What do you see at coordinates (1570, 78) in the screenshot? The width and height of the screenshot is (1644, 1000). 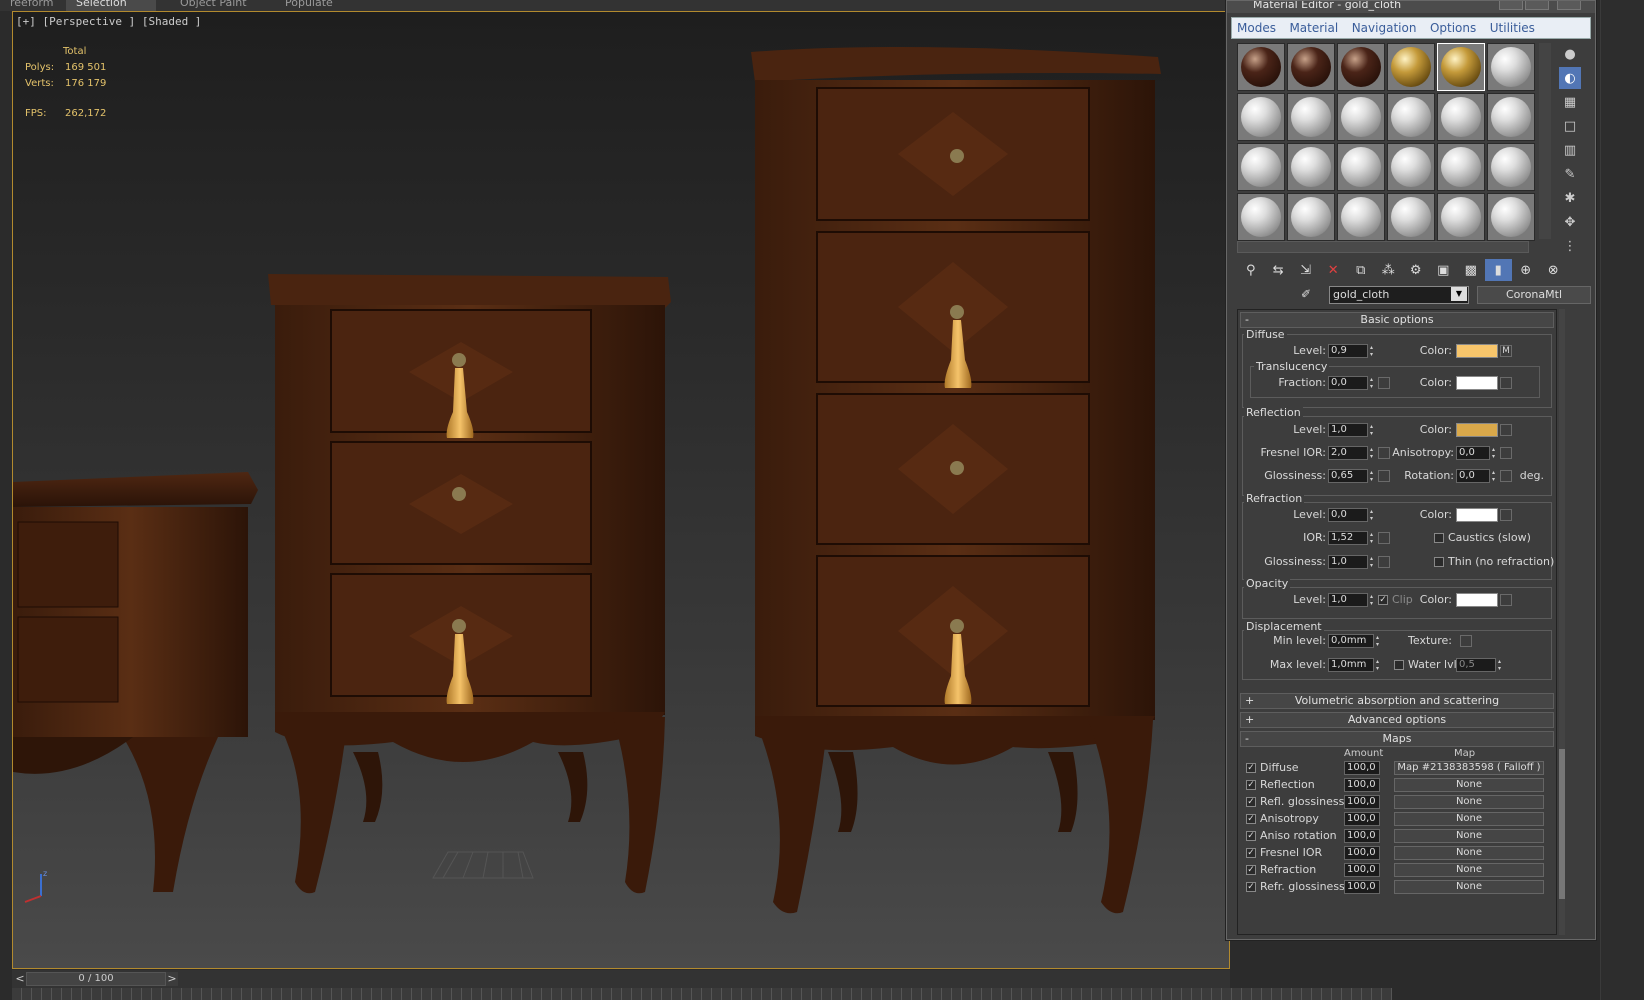 I see `backlight-icon: ◐` at bounding box center [1570, 78].